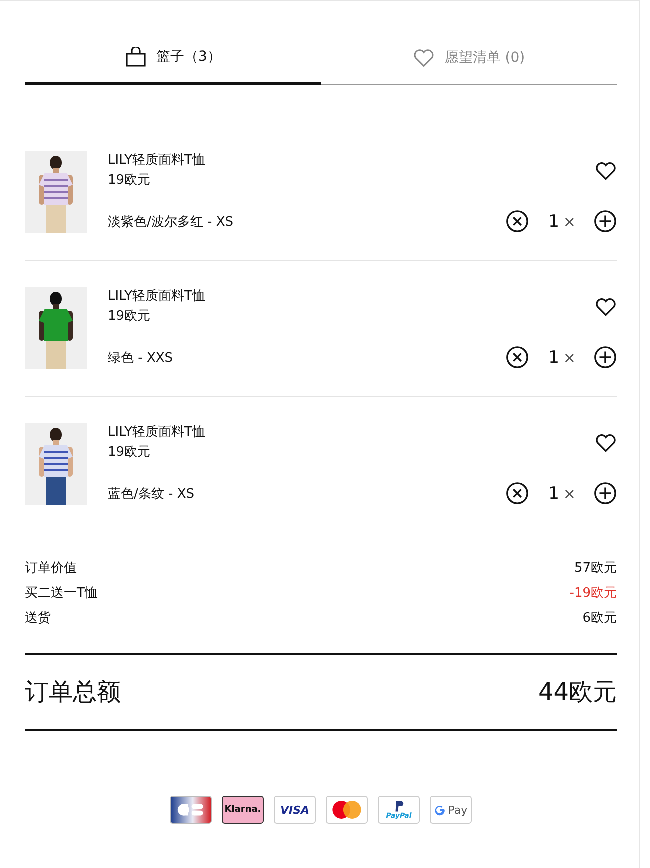  Describe the element at coordinates (173, 62) in the screenshot. I see `tab: 篮子（3）` at that location.